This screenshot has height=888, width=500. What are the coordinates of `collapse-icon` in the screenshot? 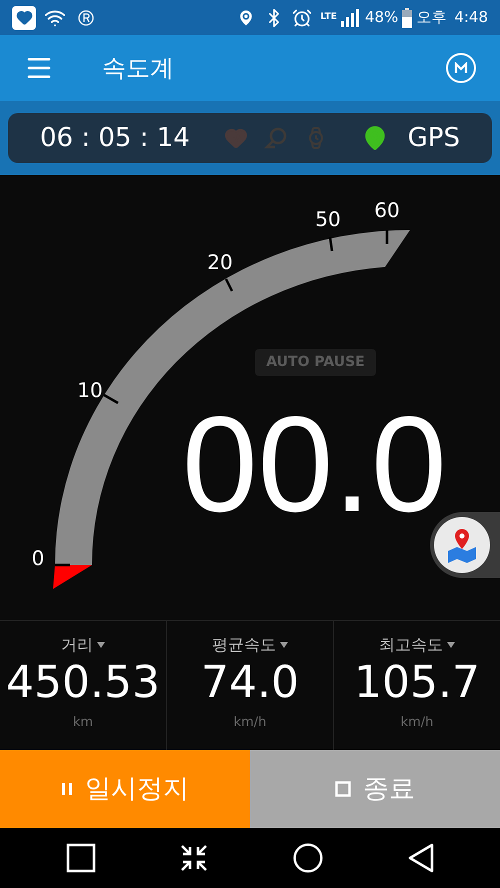 It's located at (193, 858).